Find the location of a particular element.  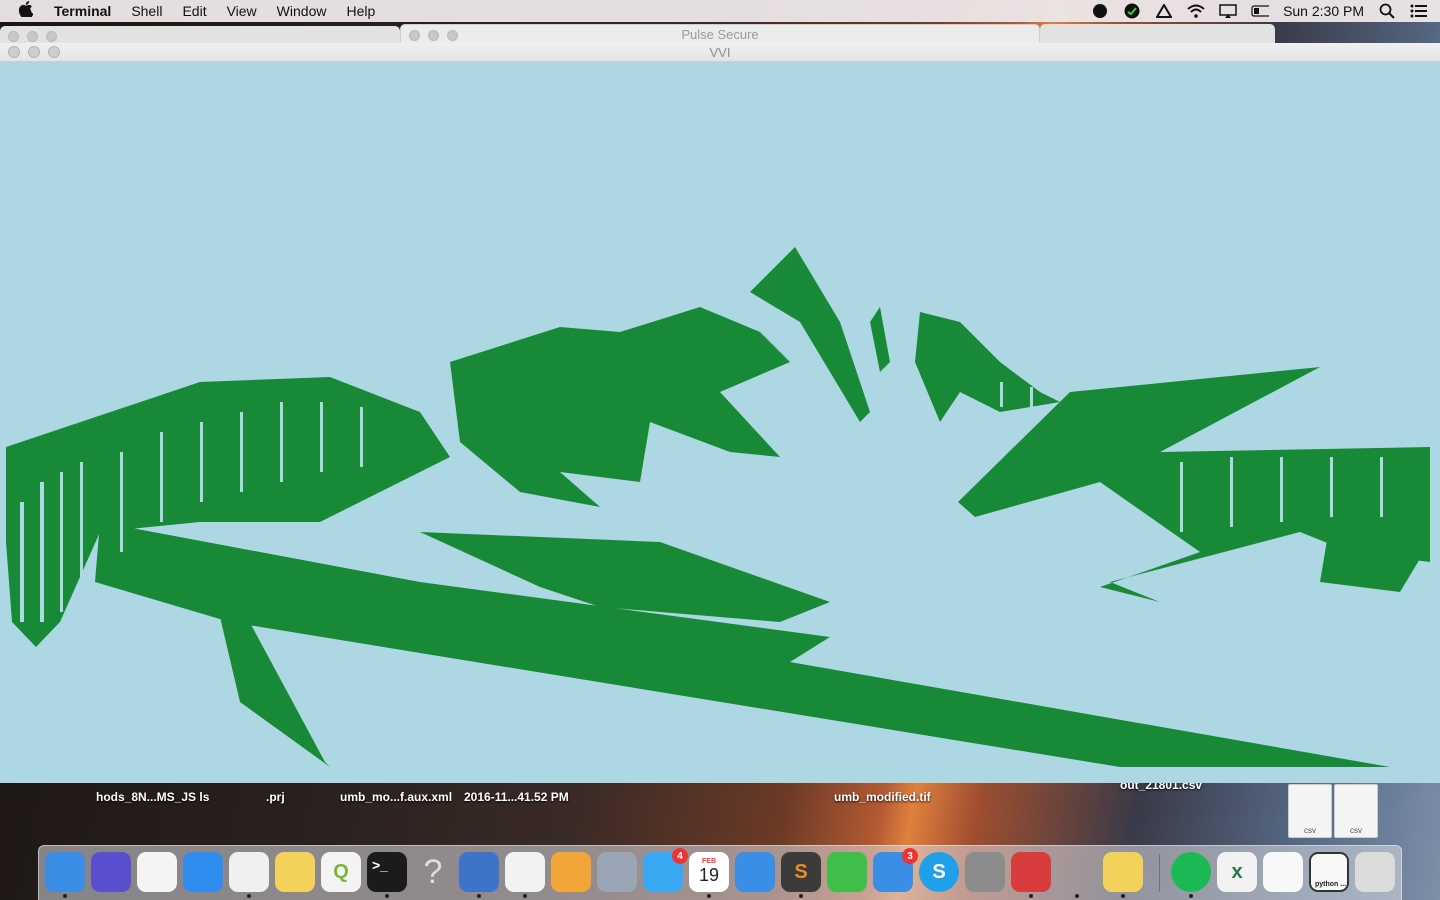

dock-chrome-icon is located at coordinates (249, 872).